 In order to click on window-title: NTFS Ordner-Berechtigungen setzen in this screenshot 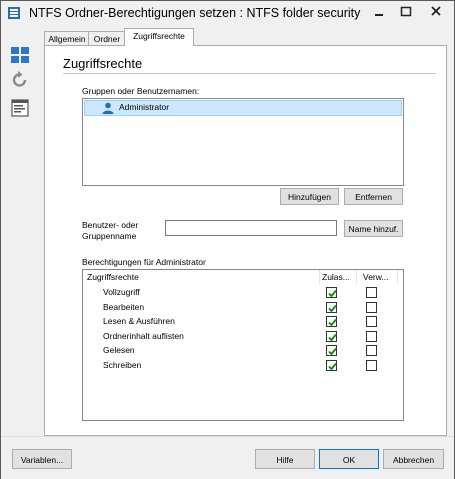, I will do `click(195, 13)`.